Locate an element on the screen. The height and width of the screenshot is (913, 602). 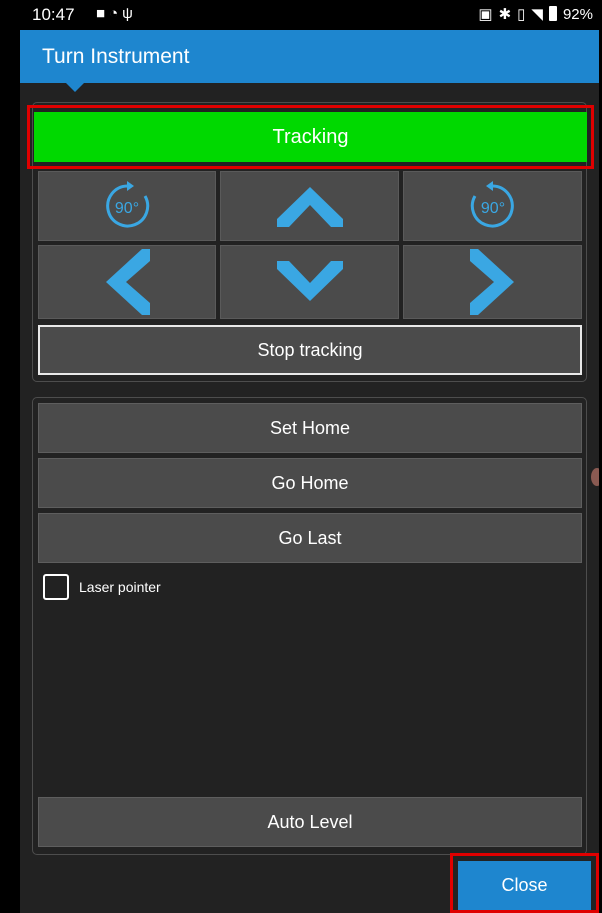
close-button: Close is located at coordinates (524, 885).